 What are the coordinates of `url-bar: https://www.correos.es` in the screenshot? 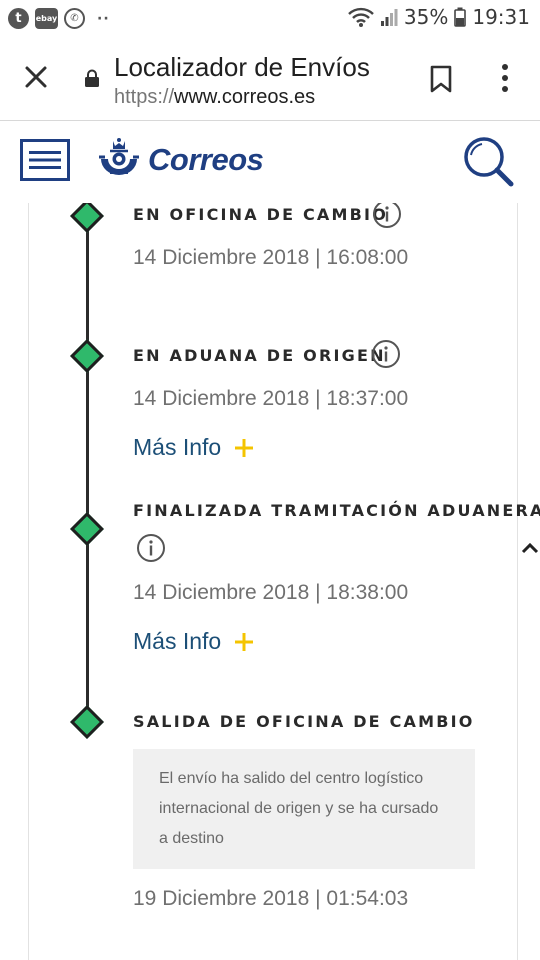 It's located at (214, 97).